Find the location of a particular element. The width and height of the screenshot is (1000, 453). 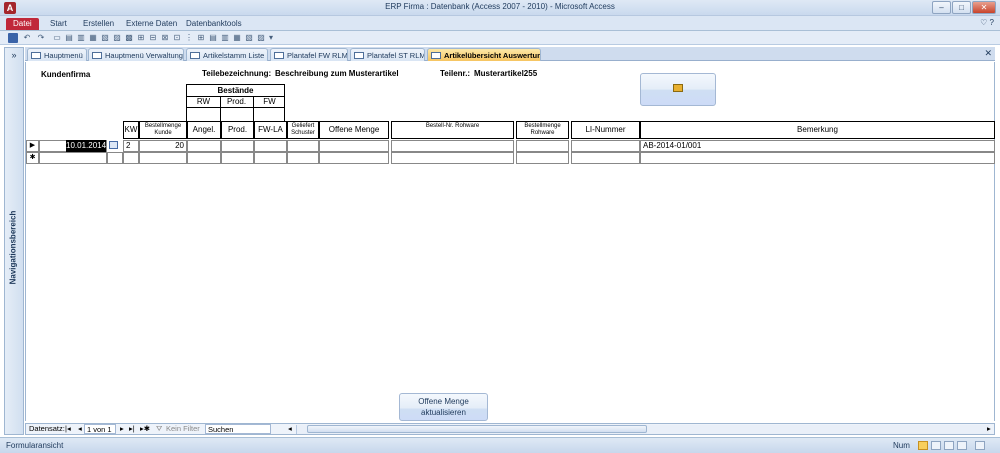

order-qty-raw-field is located at coordinates (542, 146).